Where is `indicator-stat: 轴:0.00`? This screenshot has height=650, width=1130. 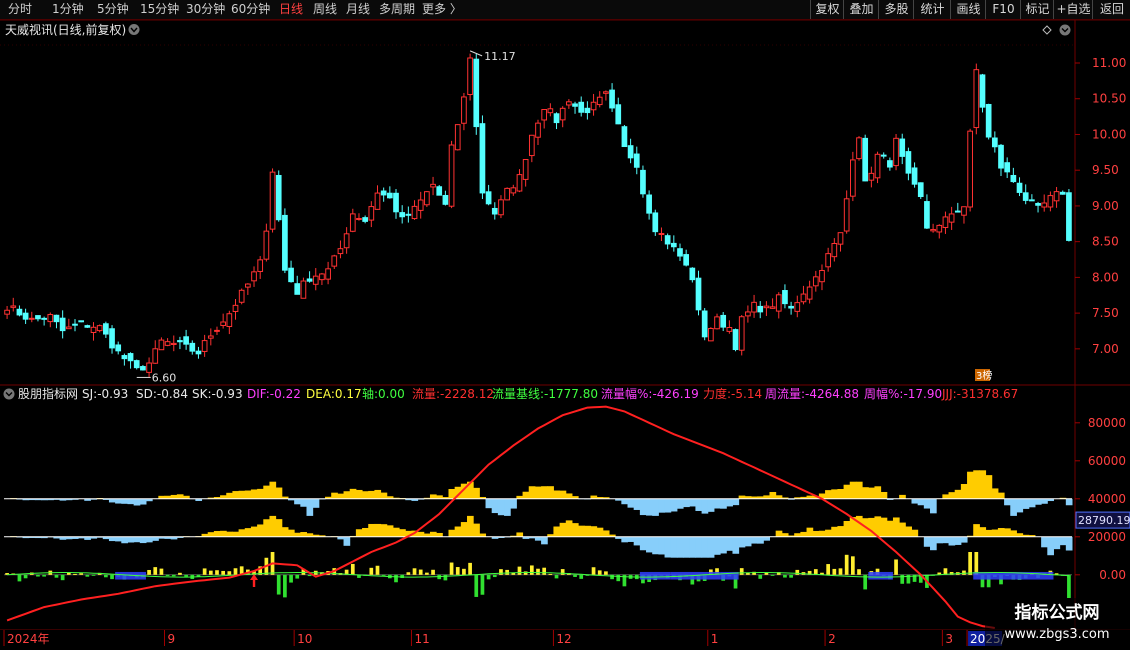 indicator-stat: 轴:0.00 is located at coordinates (383, 393).